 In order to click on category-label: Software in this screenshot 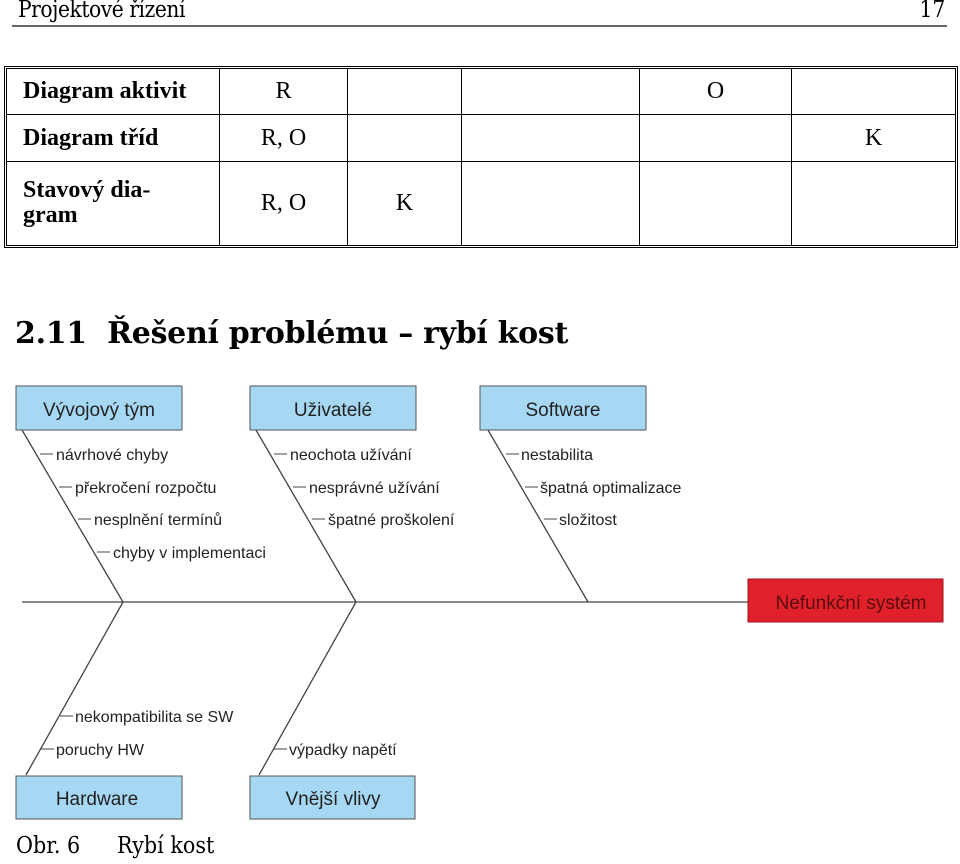, I will do `click(563, 410)`.